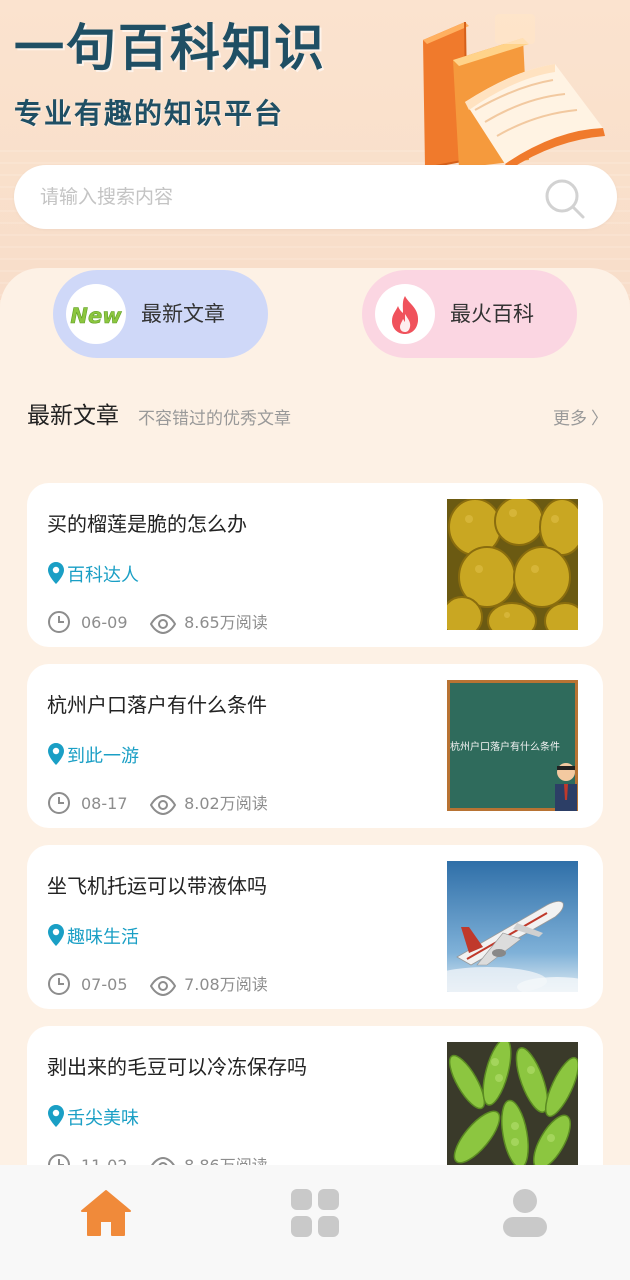 The image size is (630, 1280). Describe the element at coordinates (214, 419) in the screenshot. I see `section-subtitle: 不容错过的优秀文章` at that location.